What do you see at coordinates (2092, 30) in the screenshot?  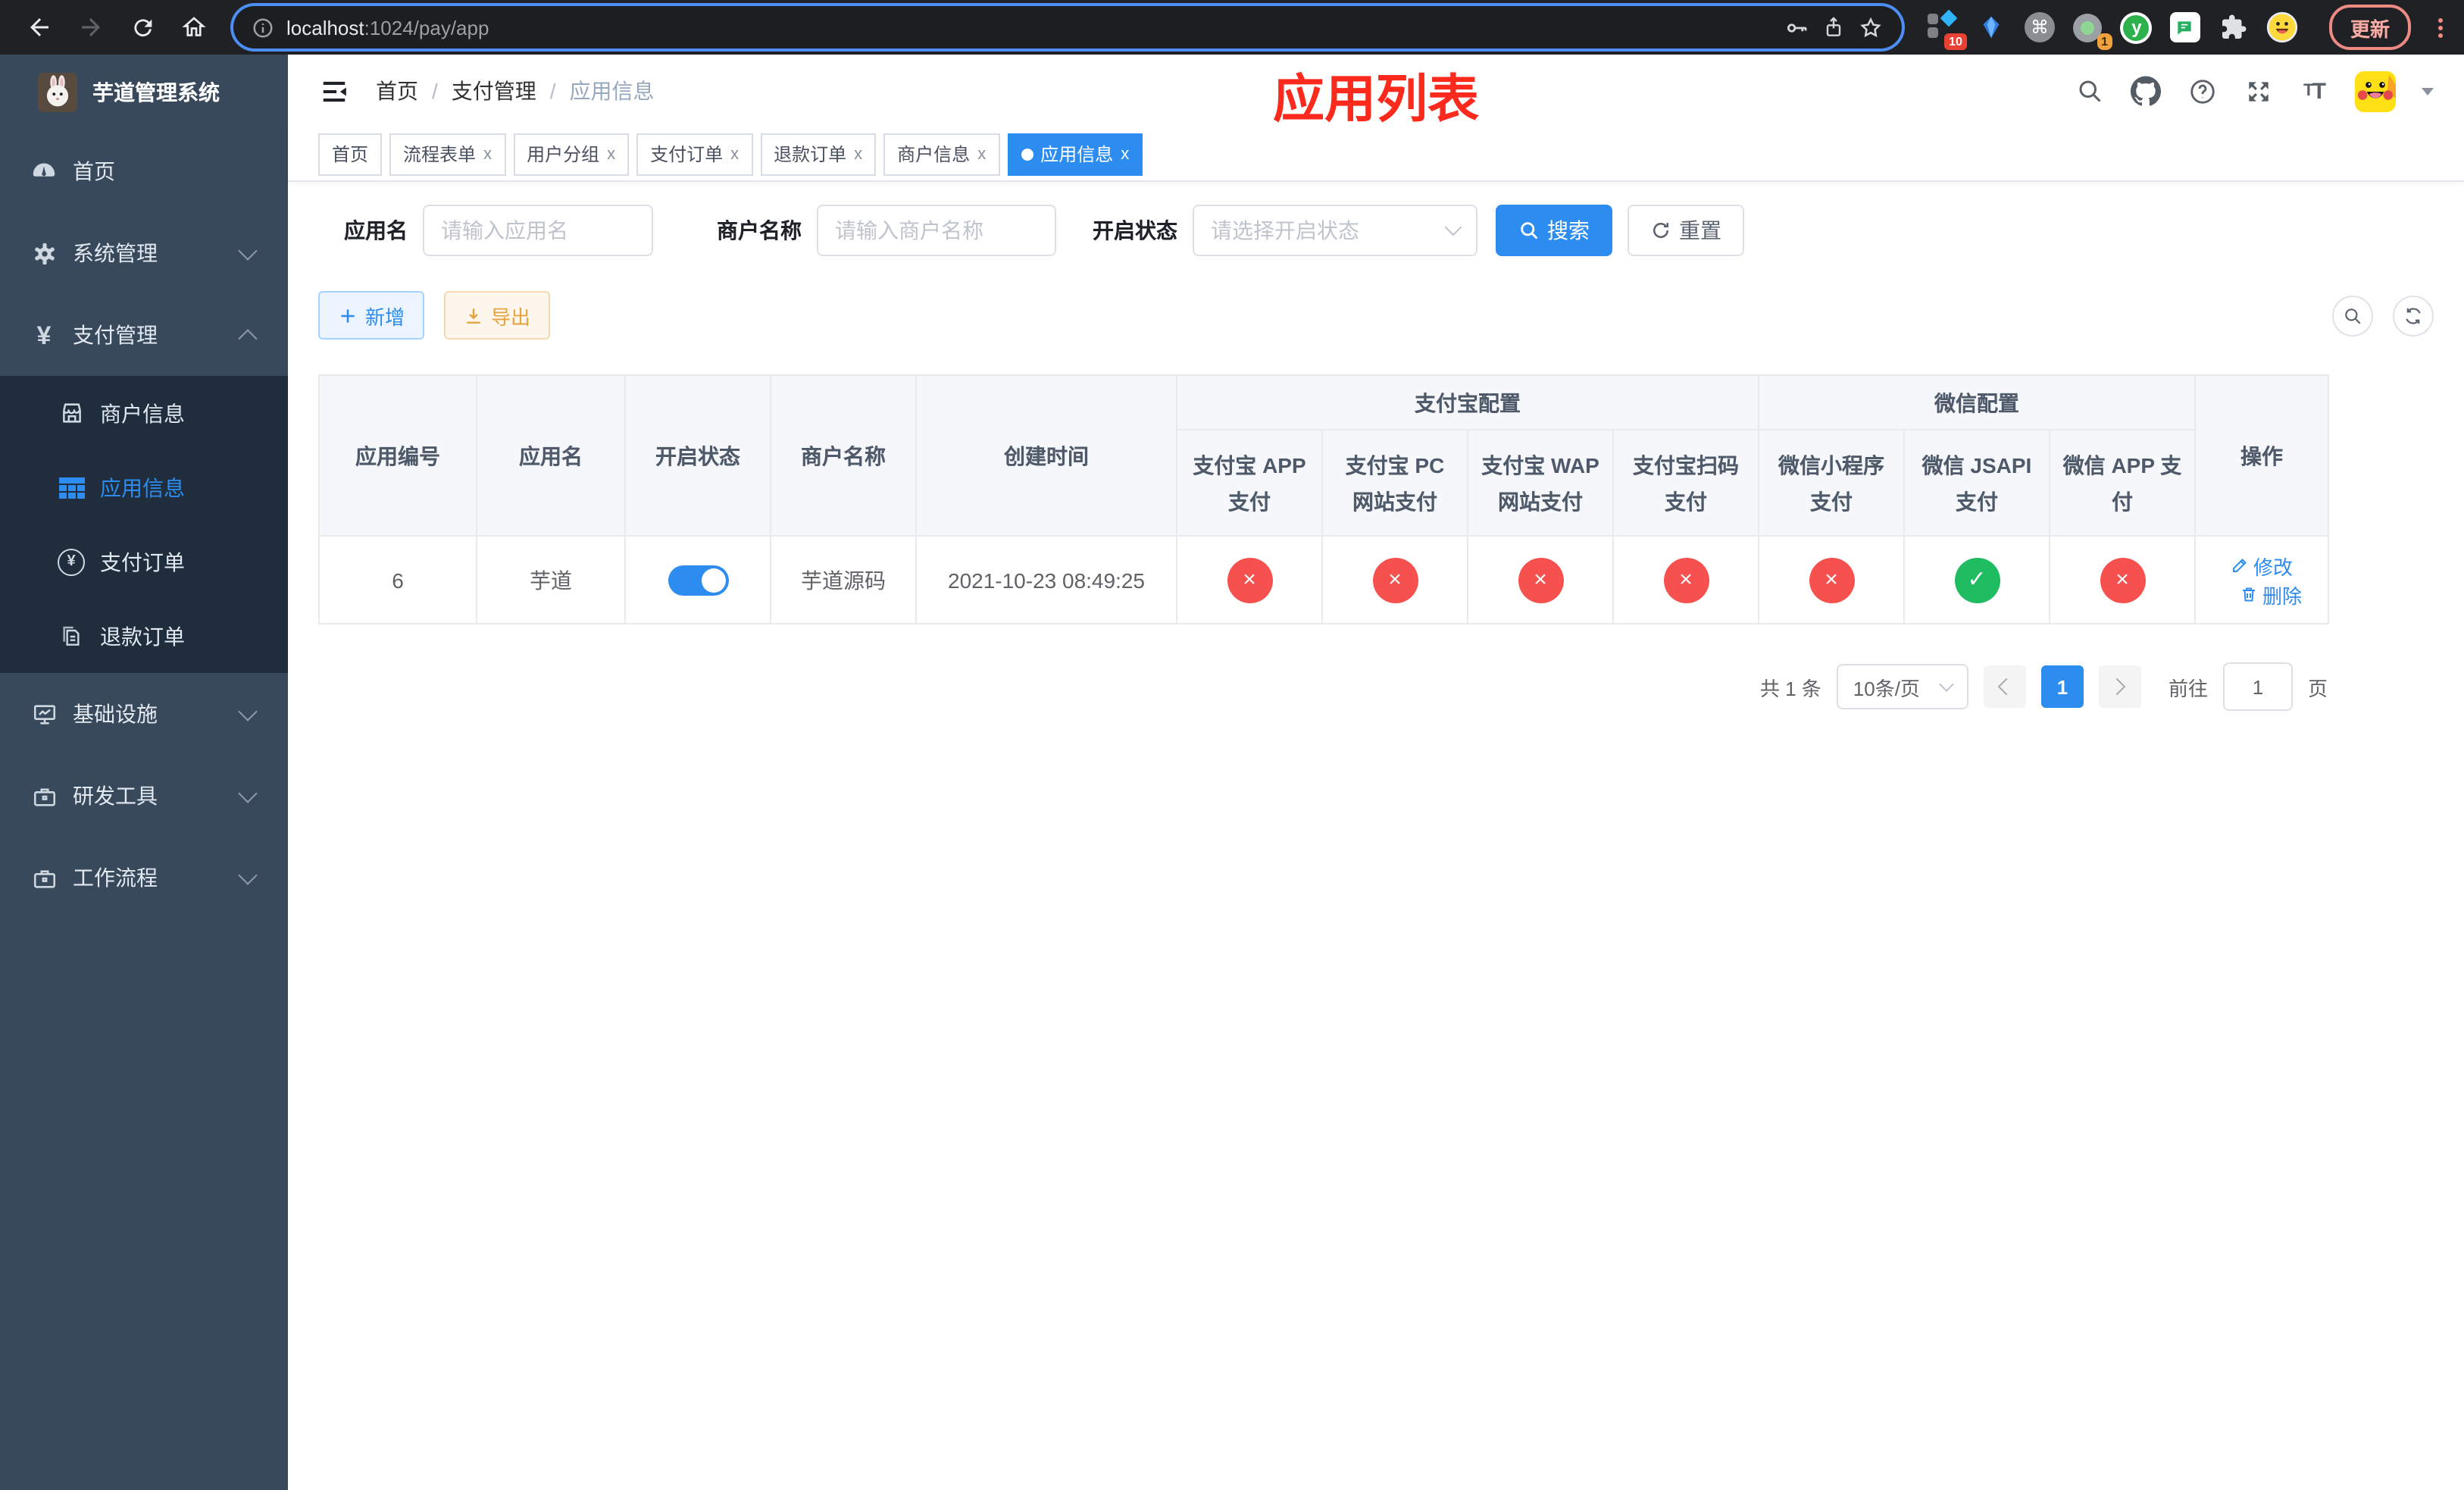 I see `extension-recorder-icon: 1` at bounding box center [2092, 30].